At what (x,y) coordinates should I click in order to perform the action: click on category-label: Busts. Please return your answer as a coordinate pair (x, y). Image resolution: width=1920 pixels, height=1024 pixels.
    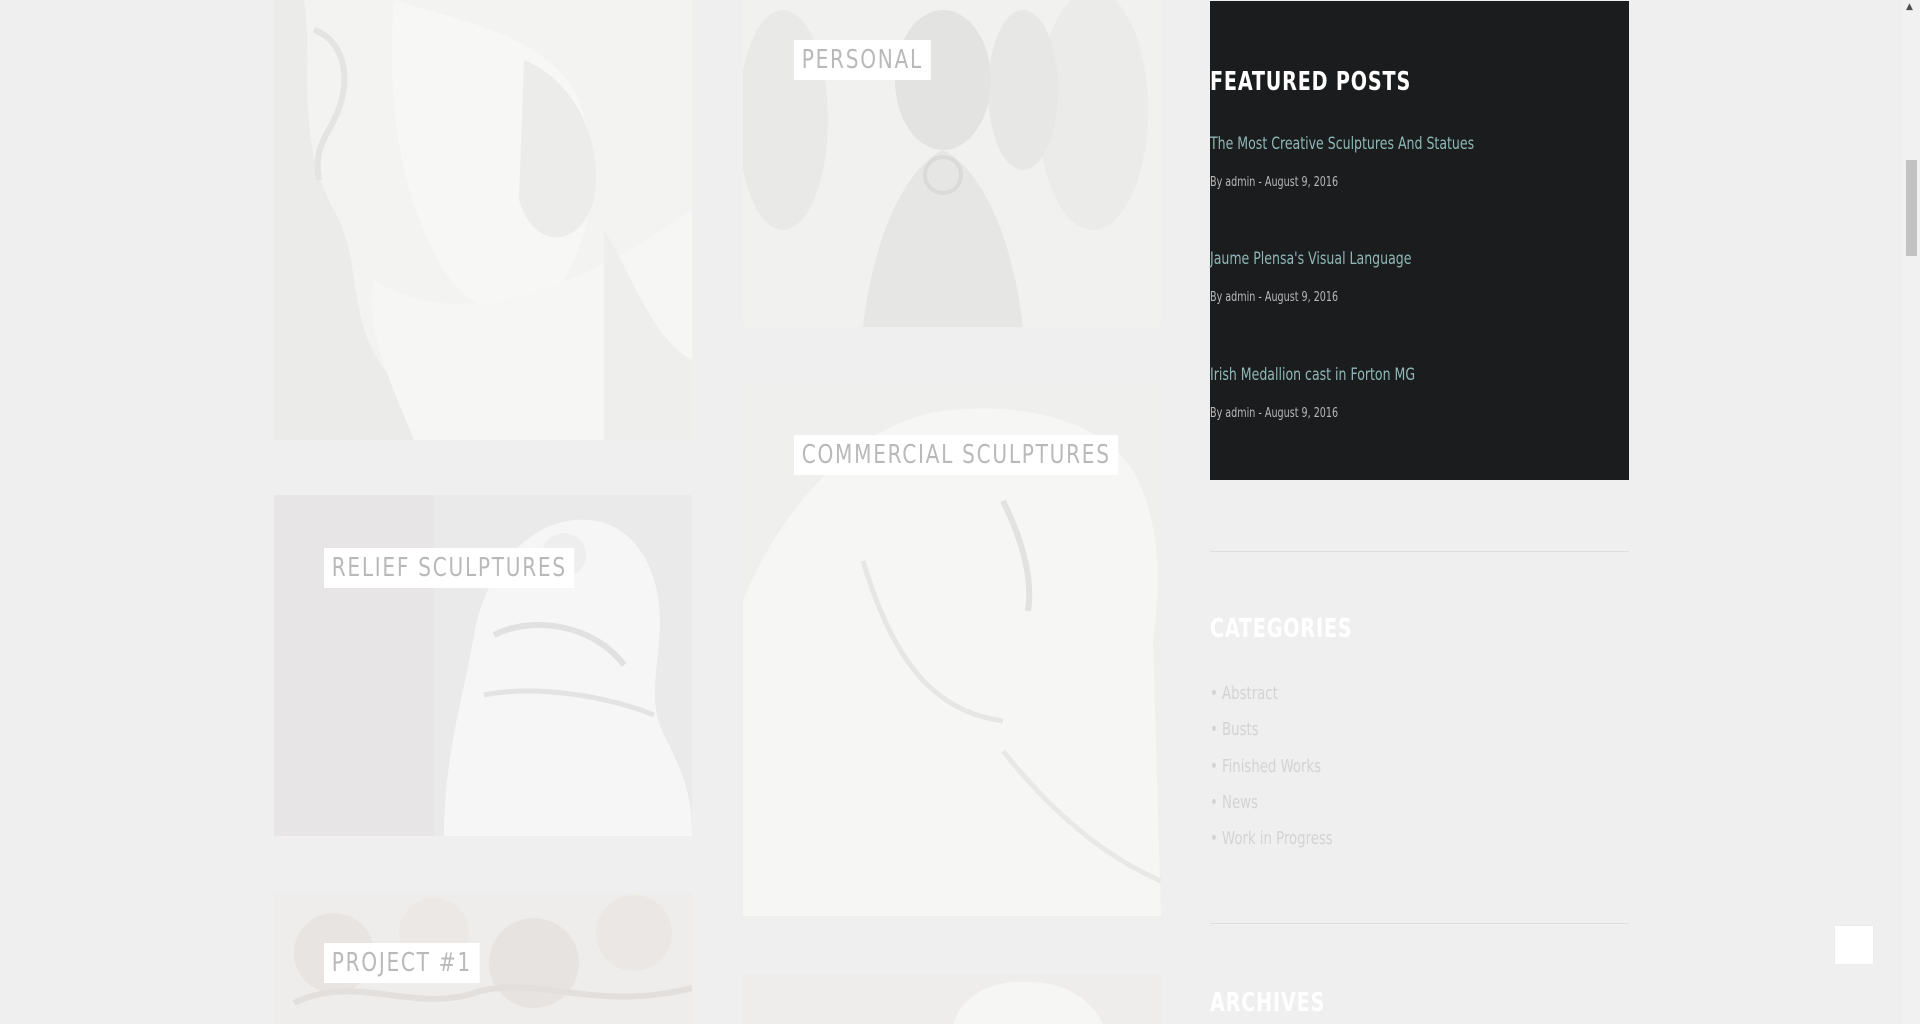
    Looking at the image, I should click on (1240, 729).